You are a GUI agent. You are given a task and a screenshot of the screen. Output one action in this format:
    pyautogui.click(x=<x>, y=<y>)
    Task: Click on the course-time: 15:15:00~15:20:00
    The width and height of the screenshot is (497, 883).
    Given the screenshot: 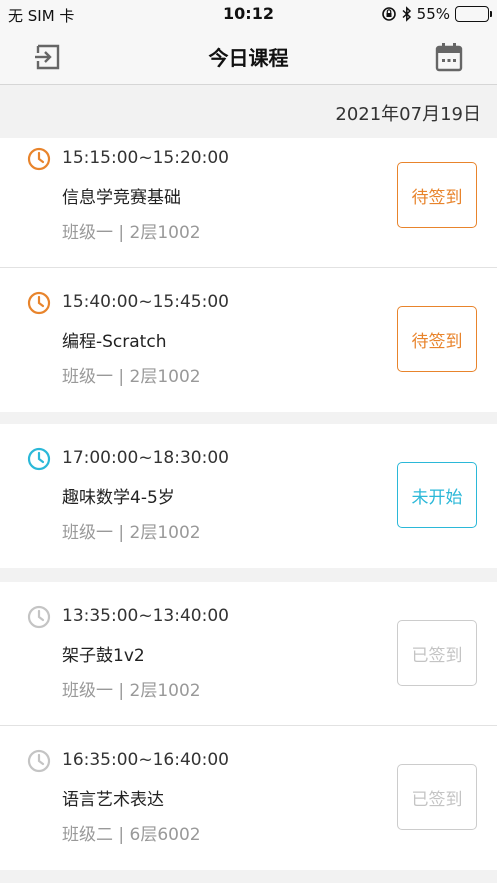 What is the action you would take?
    pyautogui.click(x=145, y=158)
    